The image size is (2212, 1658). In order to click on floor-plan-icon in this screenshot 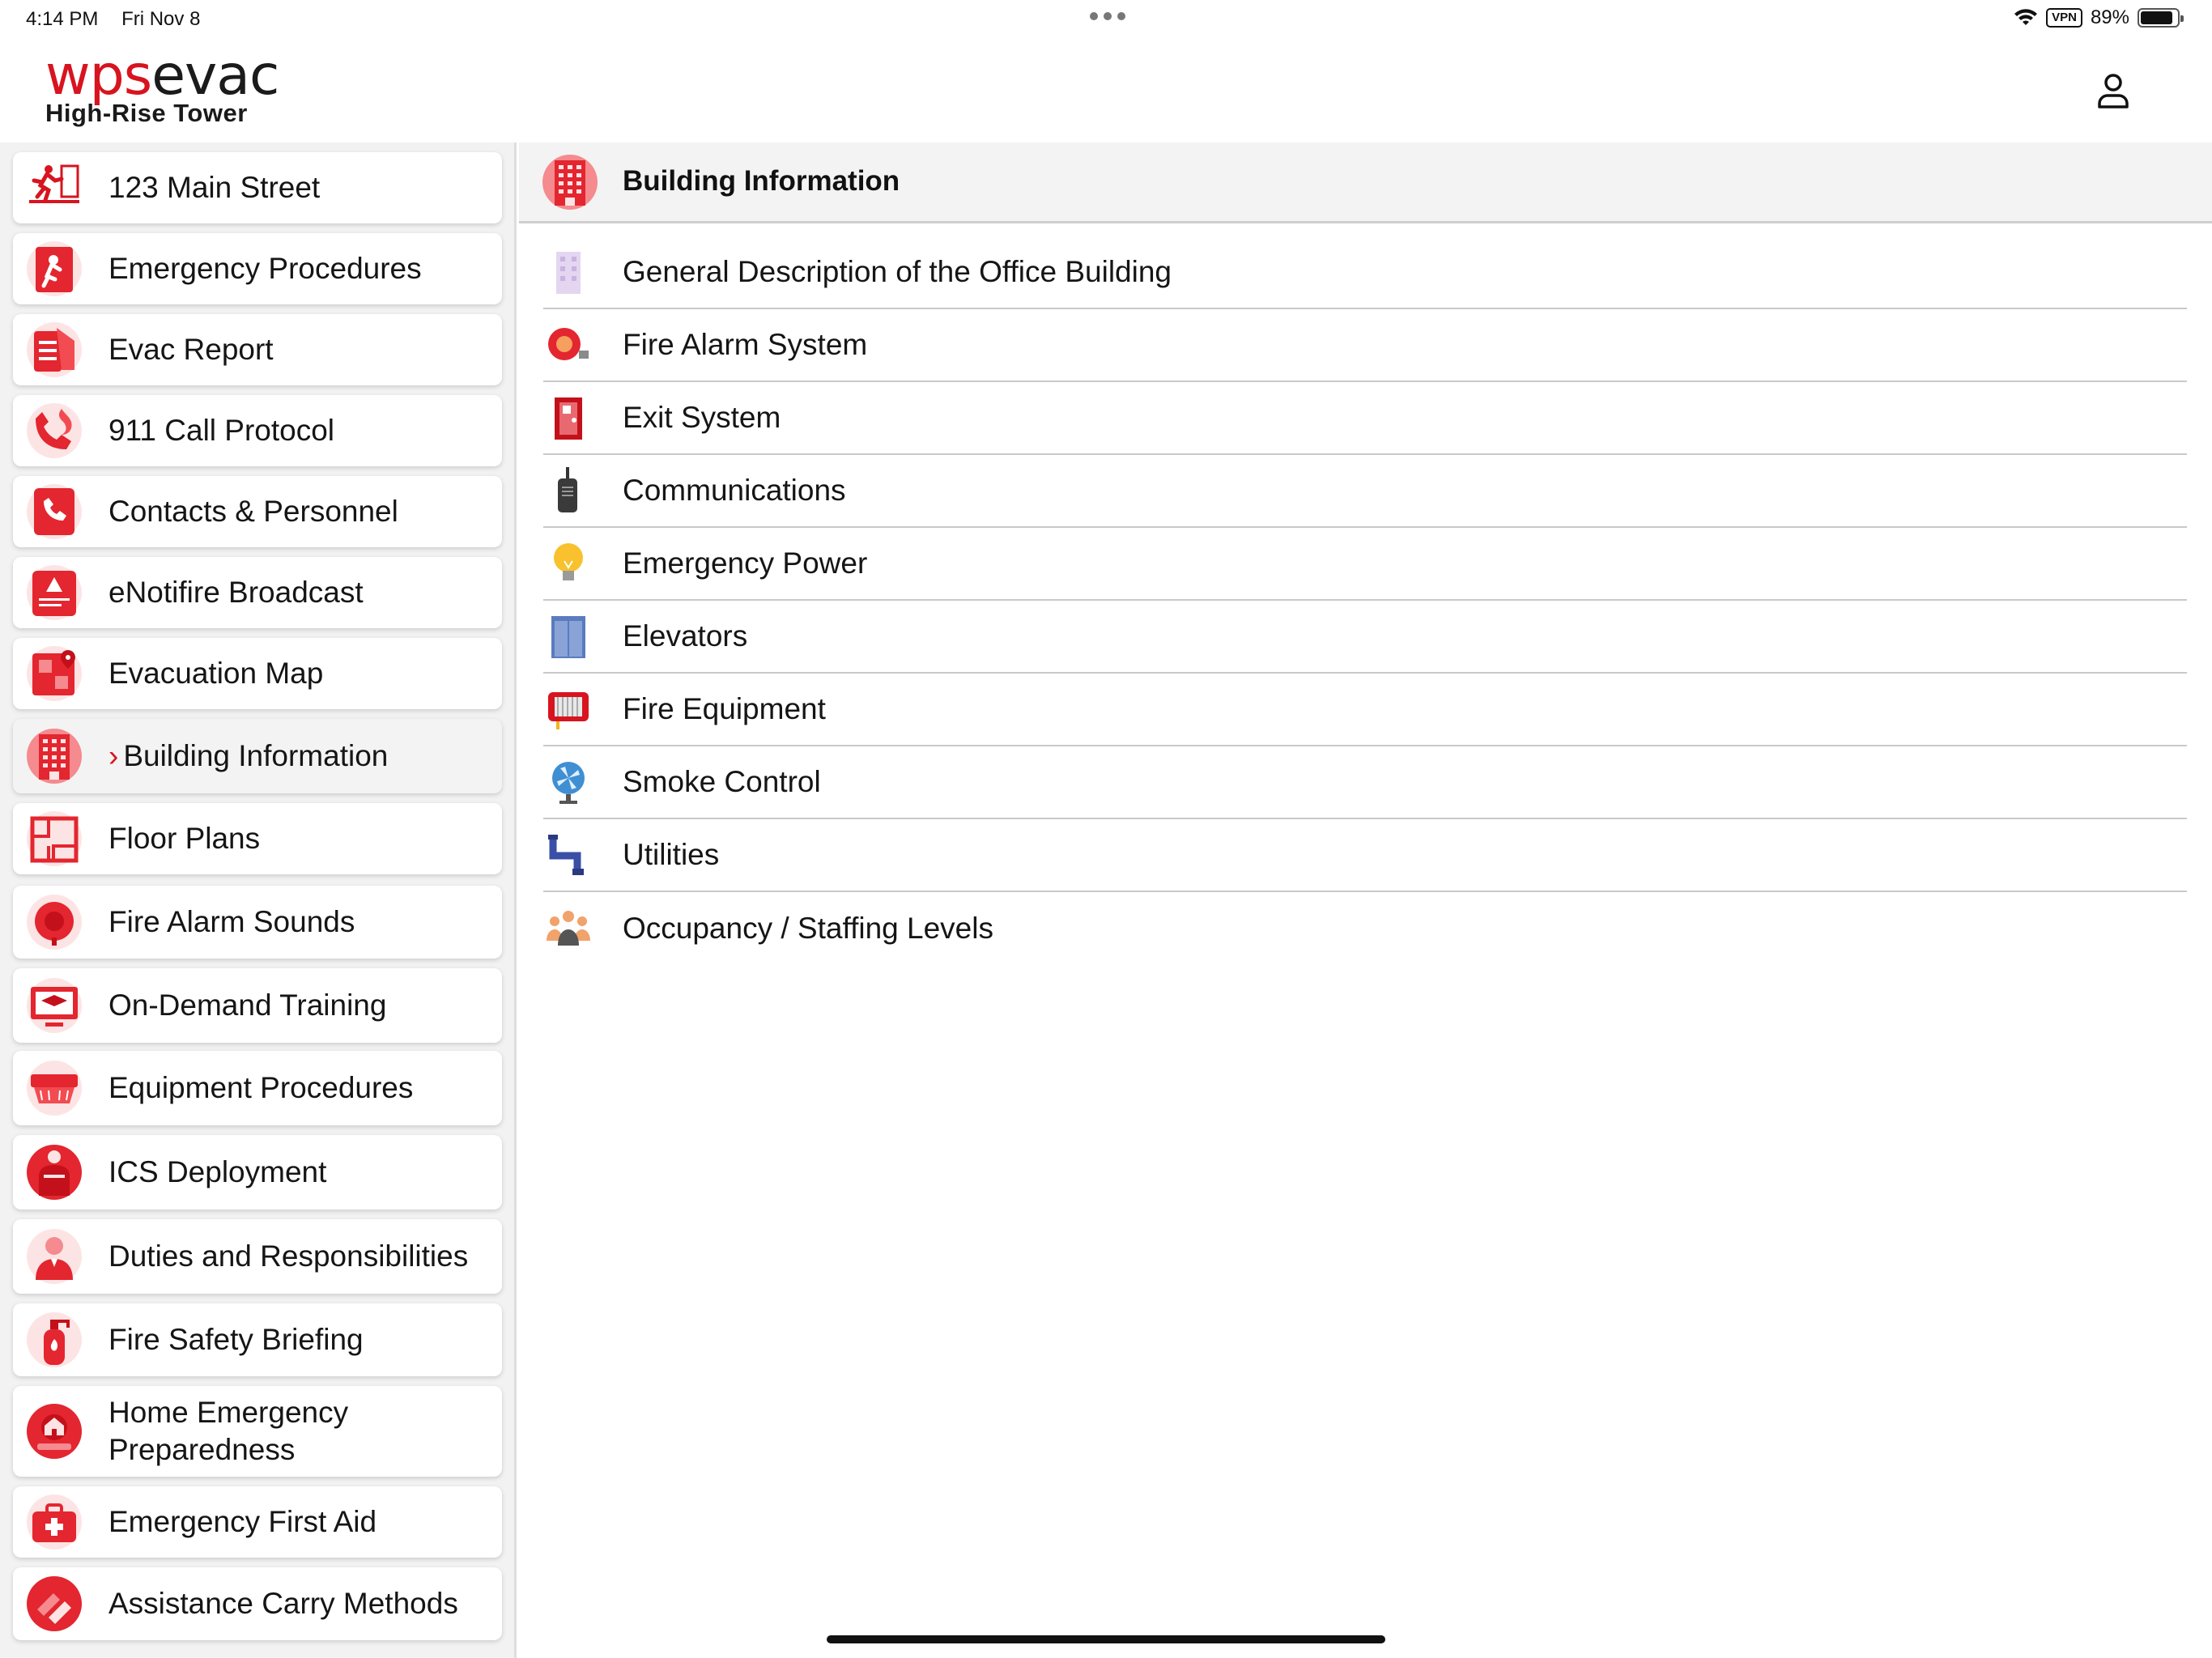, I will do `click(55, 838)`.